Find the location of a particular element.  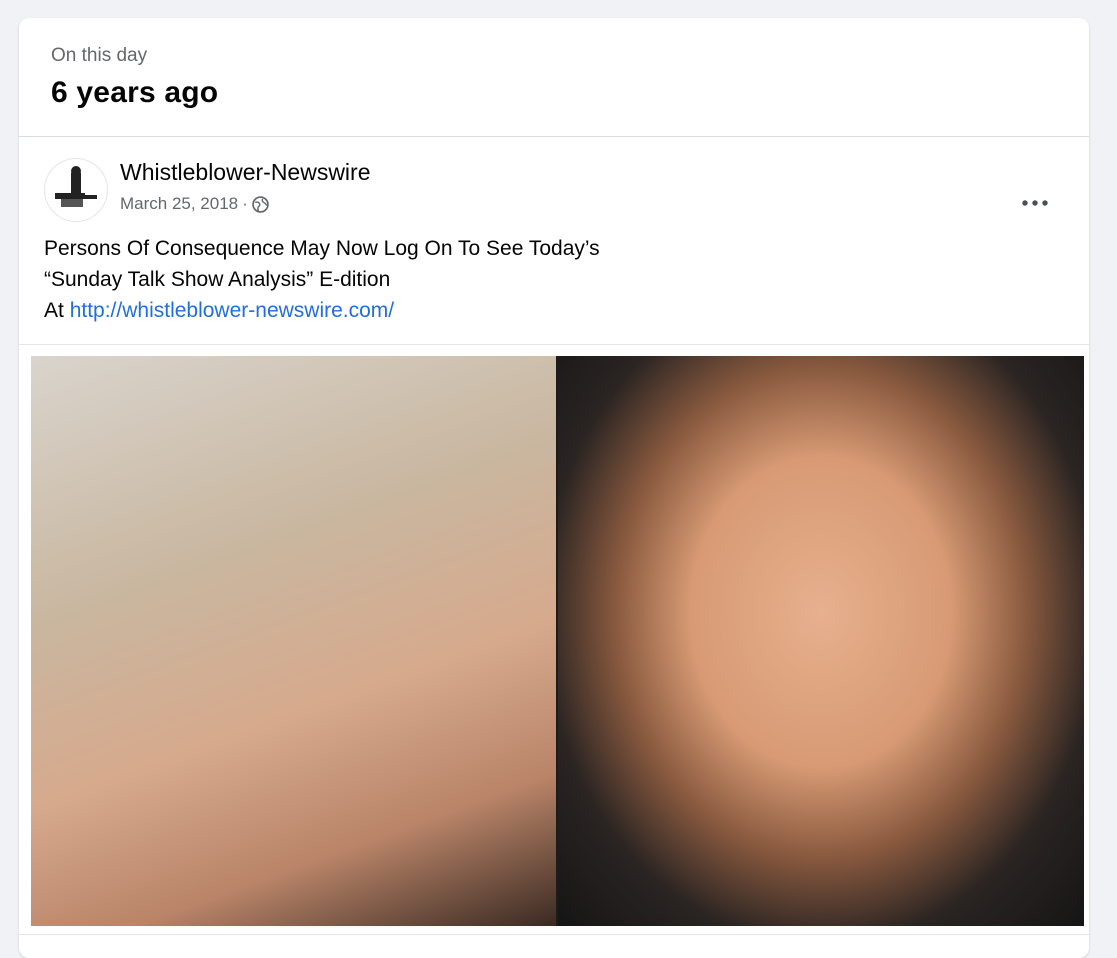

post-meta: March 25, 2018 · is located at coordinates (194, 204).